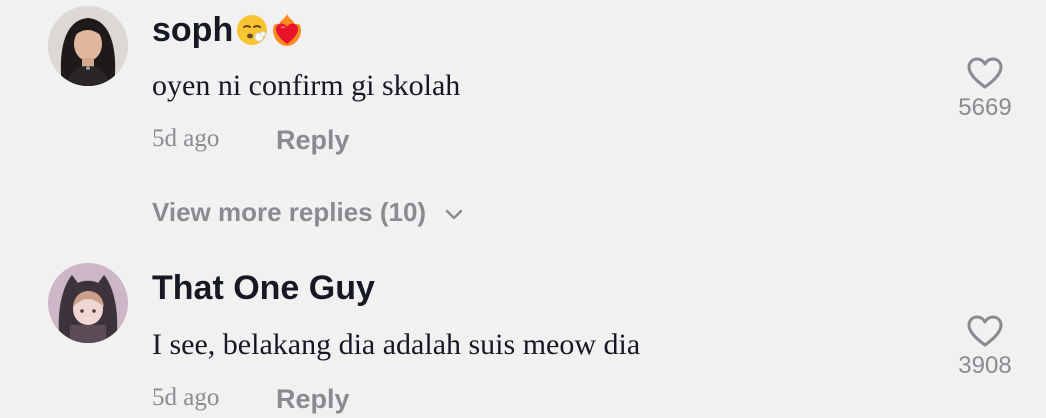  I want to click on like-button: 3908, so click(985, 347).